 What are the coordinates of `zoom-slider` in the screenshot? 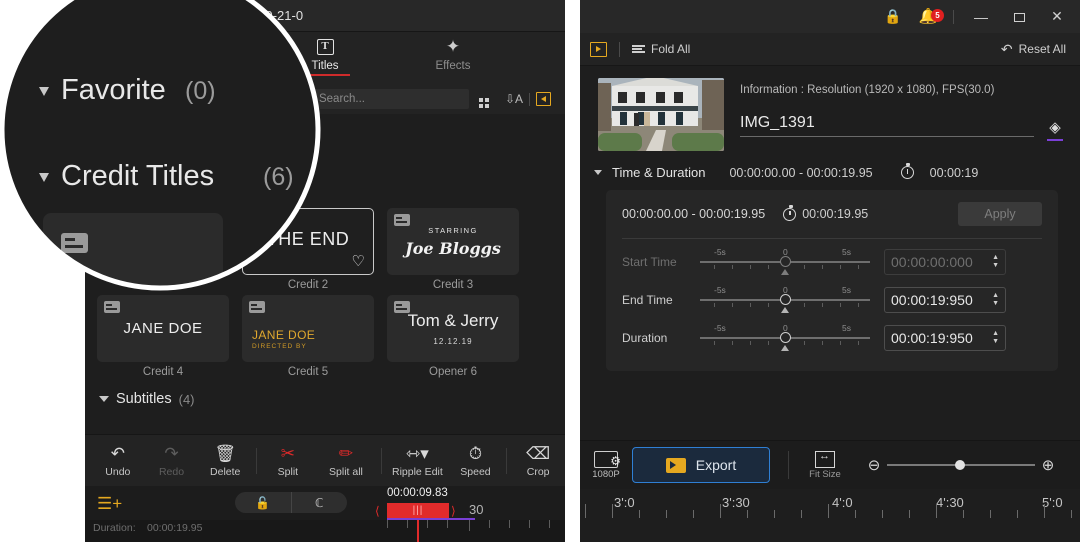 It's located at (961, 465).